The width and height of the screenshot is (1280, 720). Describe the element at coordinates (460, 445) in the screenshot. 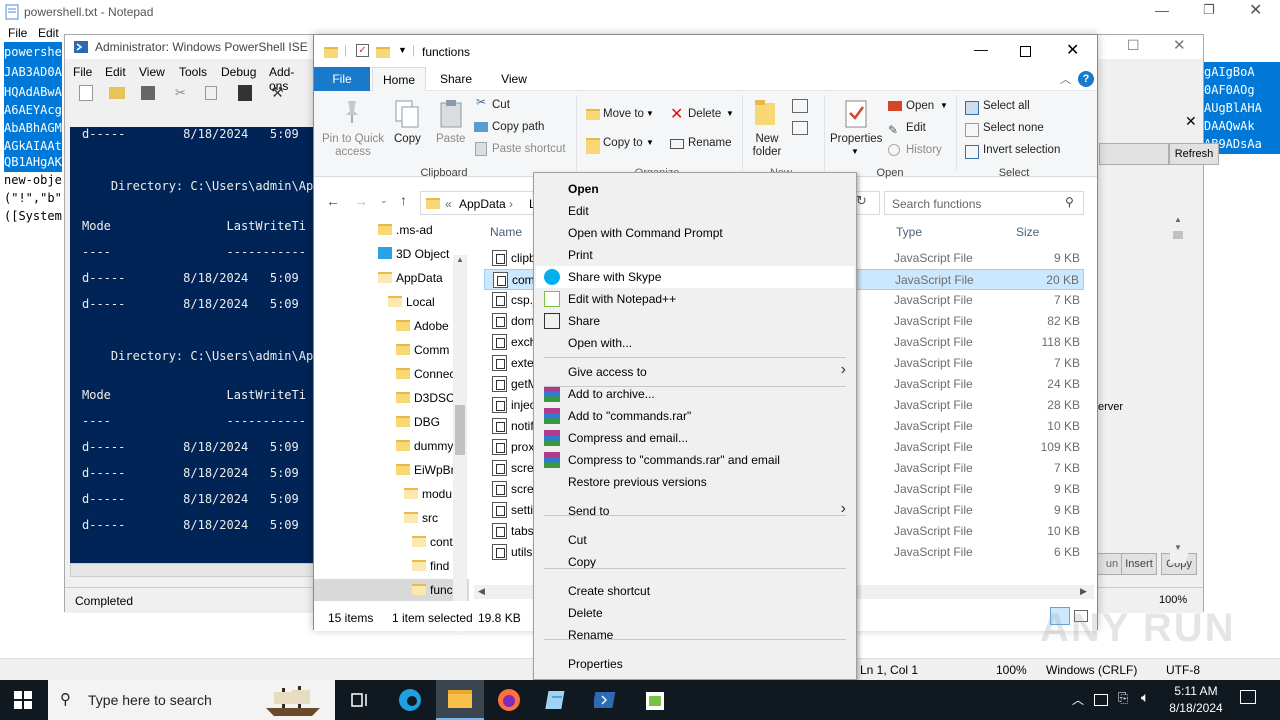

I see `nav-scrollbar: ▲` at that location.